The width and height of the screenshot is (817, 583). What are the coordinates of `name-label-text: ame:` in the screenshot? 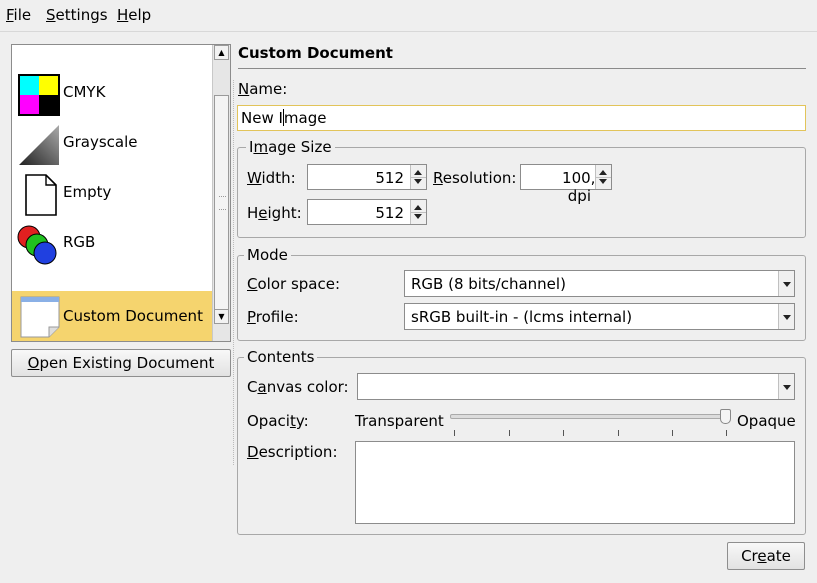 It's located at (268, 89).